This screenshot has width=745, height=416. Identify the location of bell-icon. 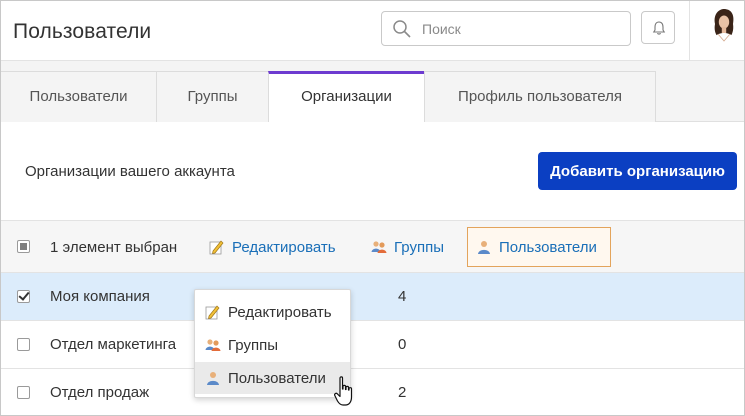
(659, 28).